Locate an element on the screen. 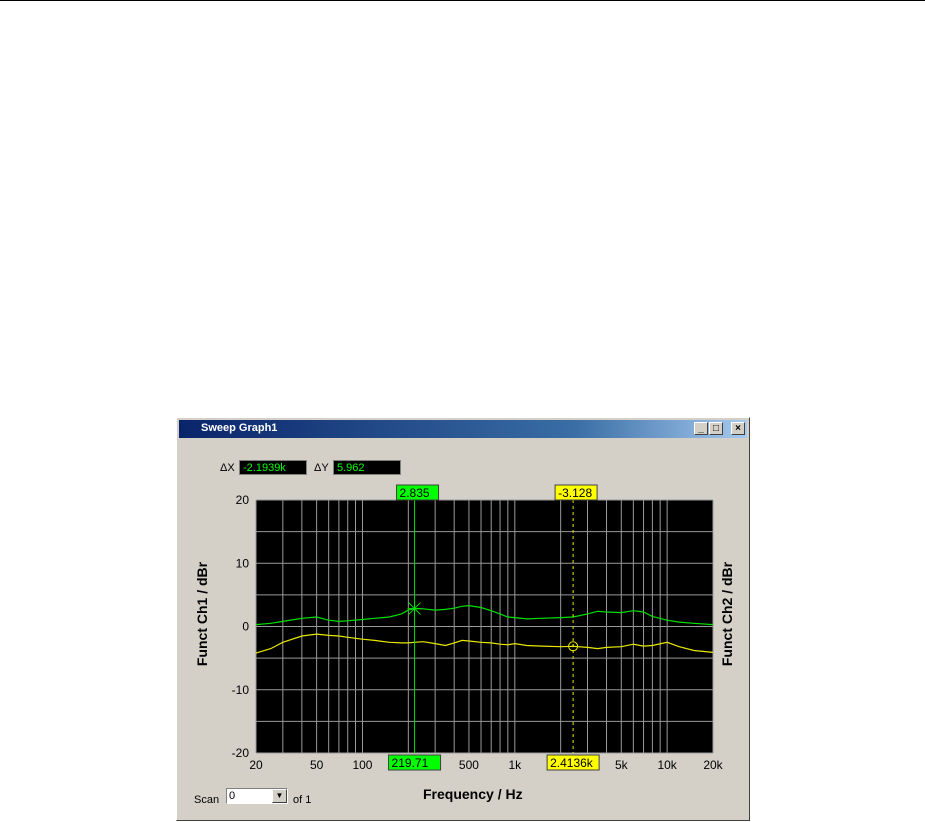  x-tick-label: 500 is located at coordinates (469, 765).